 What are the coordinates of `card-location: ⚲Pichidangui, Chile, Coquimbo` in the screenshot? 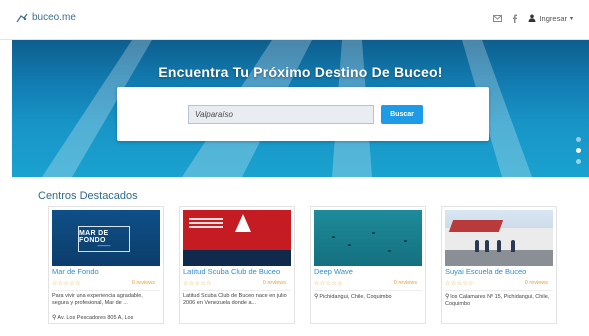 It's located at (369, 297).